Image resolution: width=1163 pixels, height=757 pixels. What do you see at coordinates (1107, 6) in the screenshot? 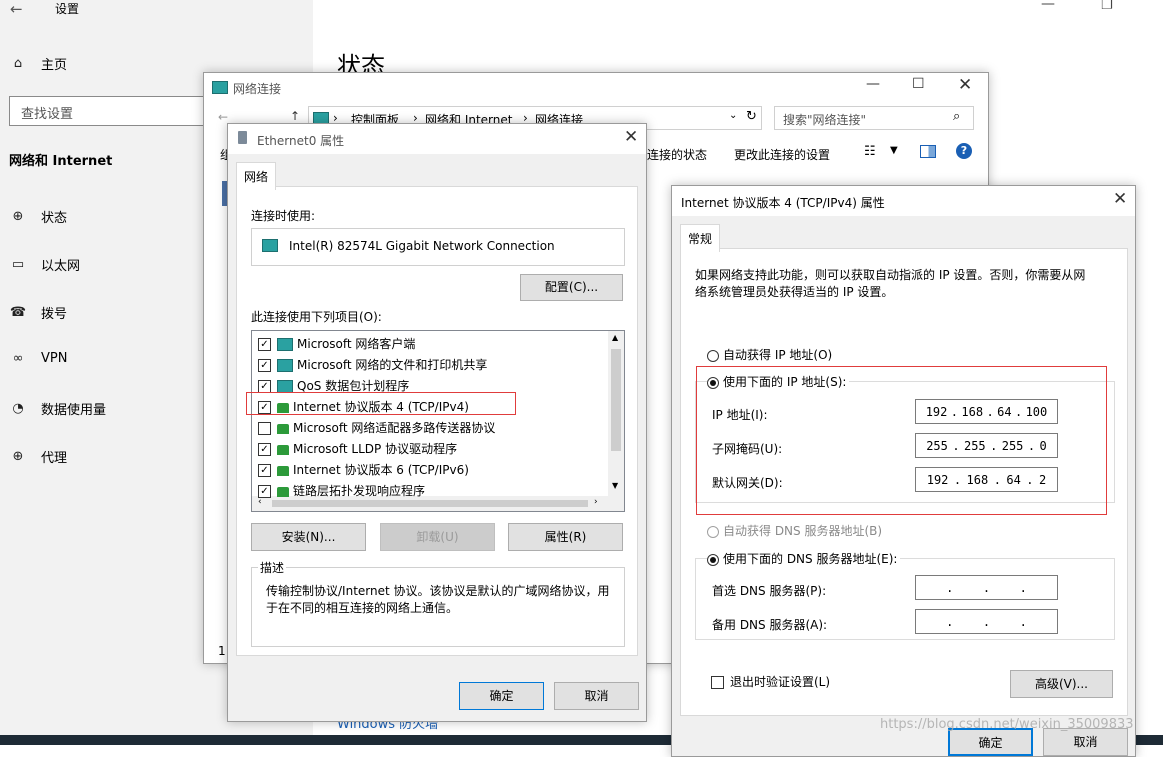
I see `restore-icon: ❐` at bounding box center [1107, 6].